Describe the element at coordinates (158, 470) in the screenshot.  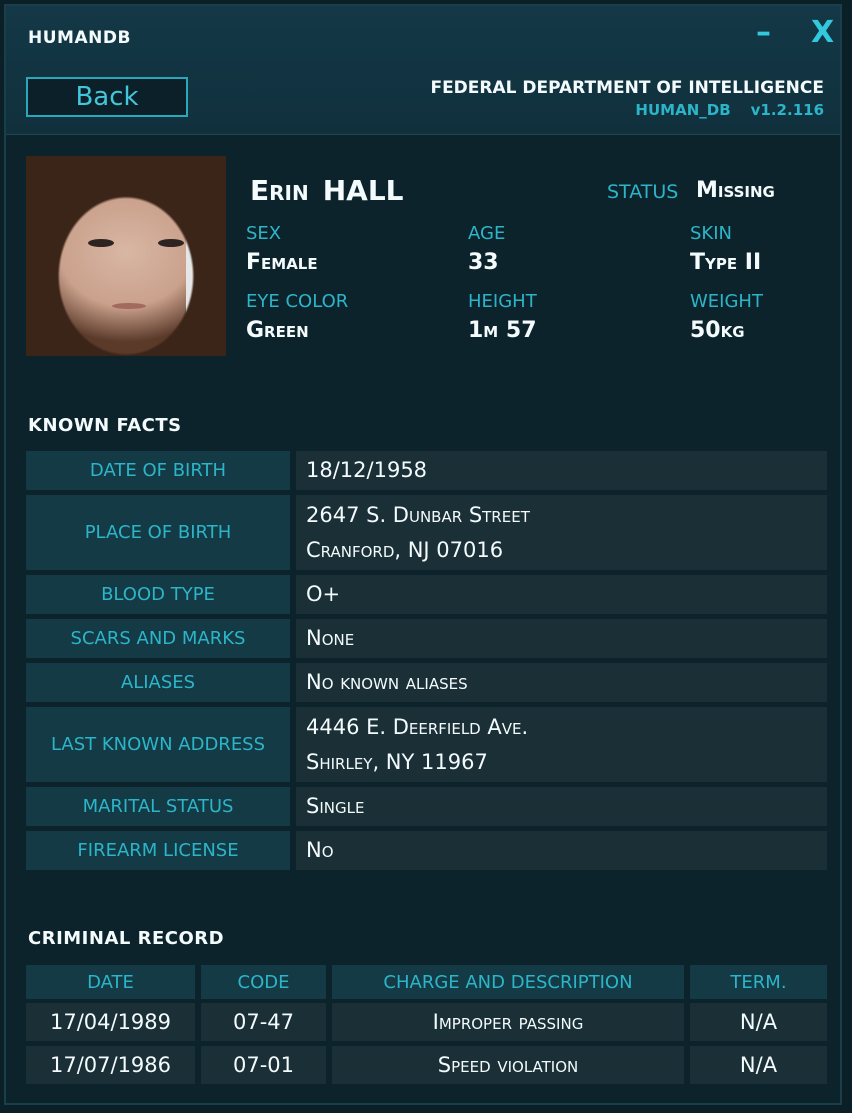
I see `fact-label: DATE OF BIRTH` at that location.